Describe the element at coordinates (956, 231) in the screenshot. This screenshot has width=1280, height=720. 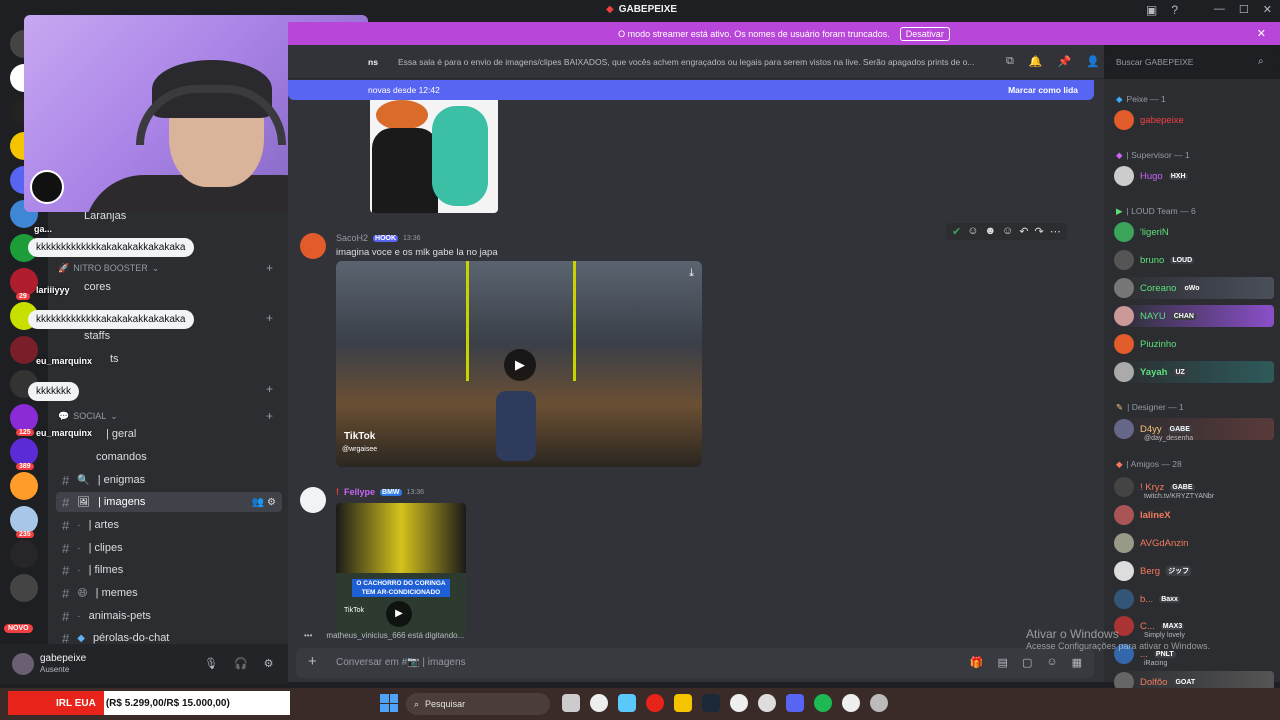
I see `check-reaction-icon: ✔` at that location.